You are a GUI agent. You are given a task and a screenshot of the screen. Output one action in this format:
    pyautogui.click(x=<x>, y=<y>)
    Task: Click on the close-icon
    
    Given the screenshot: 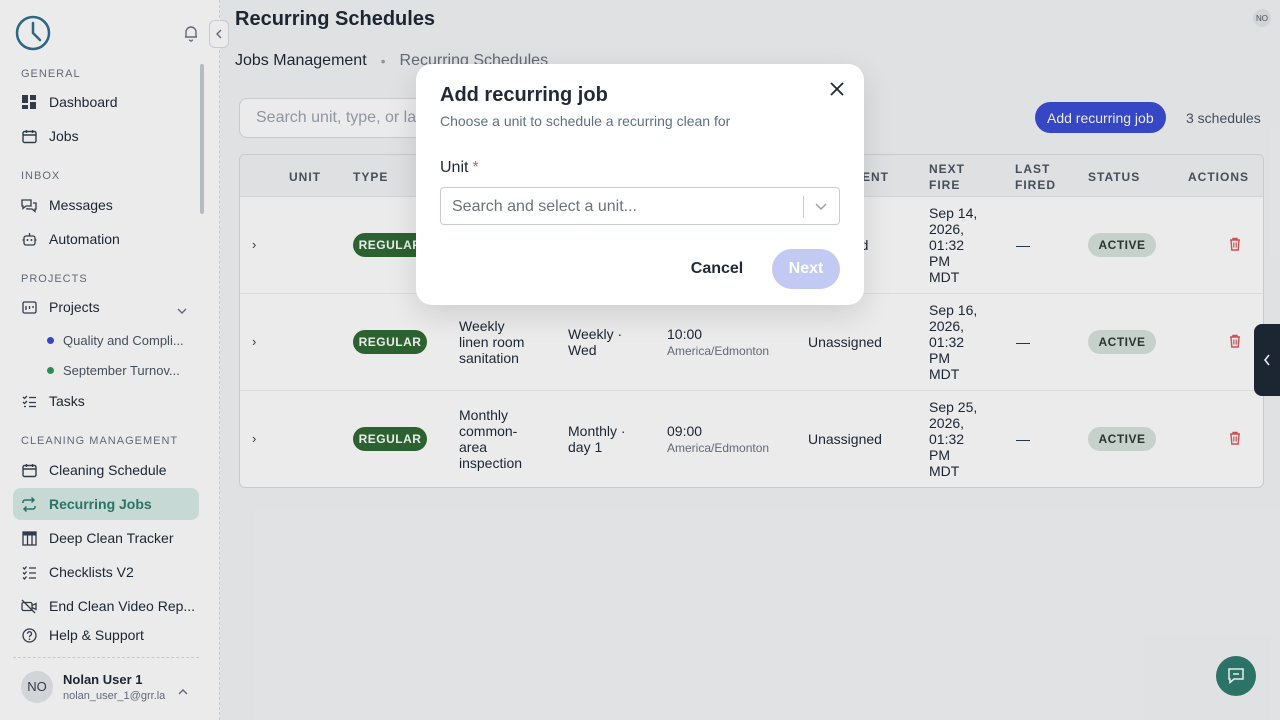 What is the action you would take?
    pyautogui.click(x=837, y=89)
    